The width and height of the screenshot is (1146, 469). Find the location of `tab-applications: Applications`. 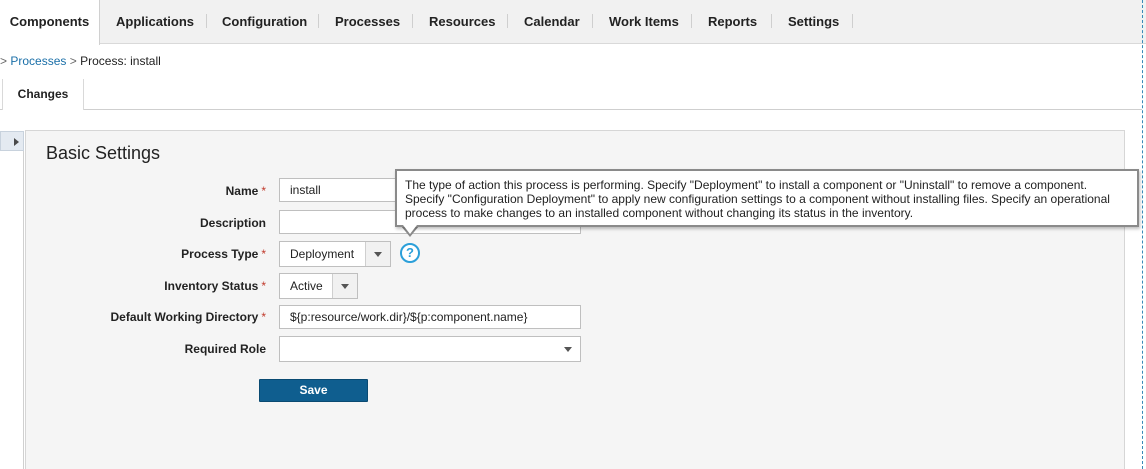

tab-applications: Applications is located at coordinates (155, 22).